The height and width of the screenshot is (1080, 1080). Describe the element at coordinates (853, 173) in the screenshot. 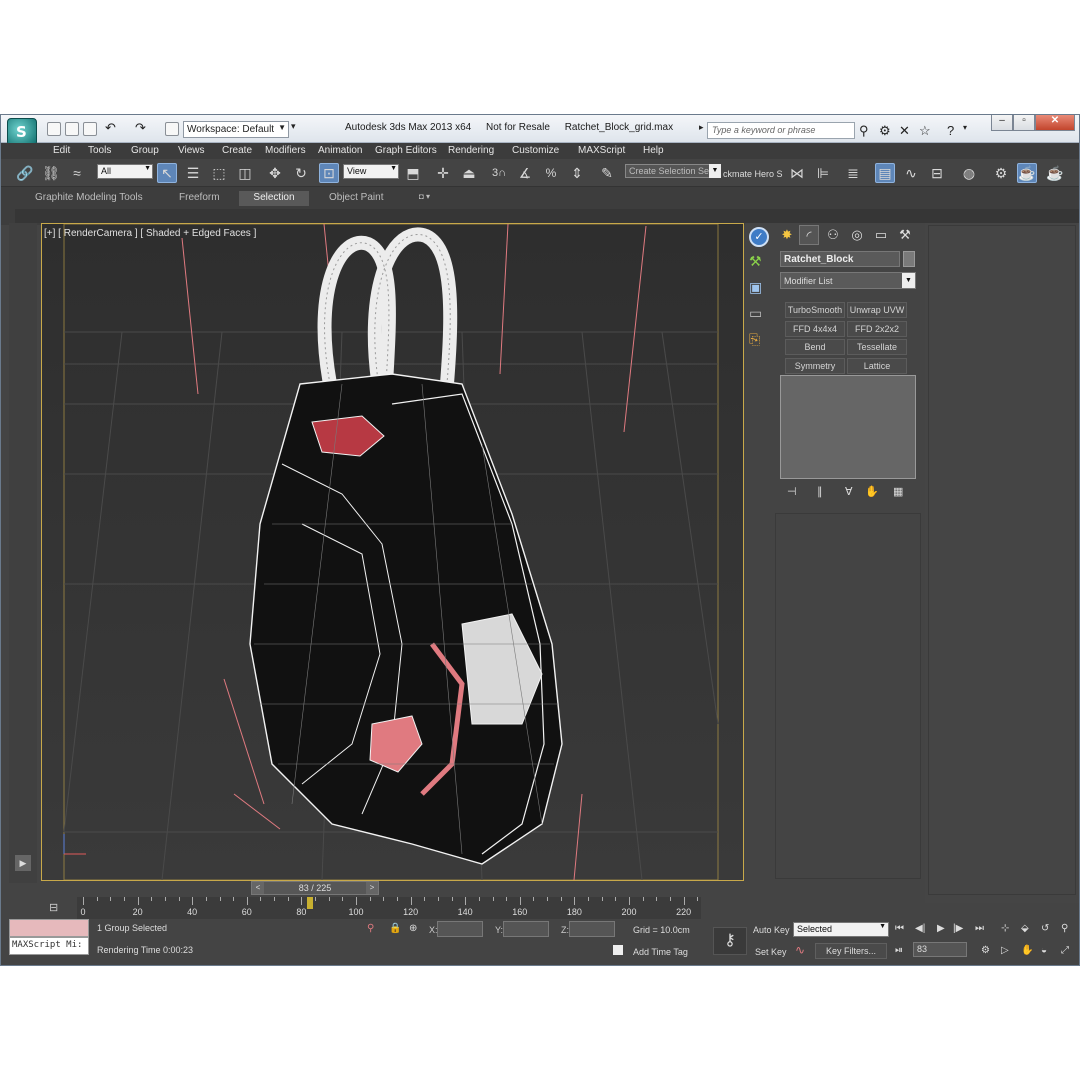

I see `layer-manager-icon: ≣` at that location.